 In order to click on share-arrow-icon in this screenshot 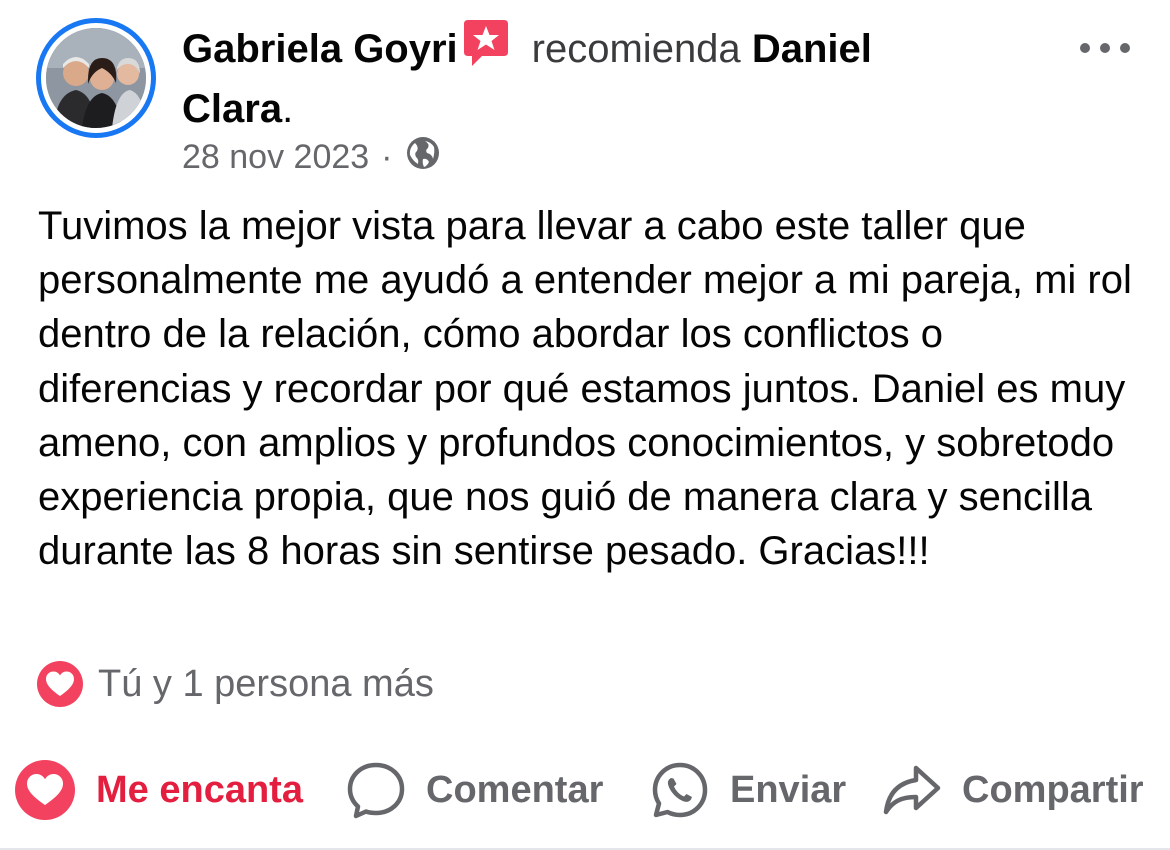, I will do `click(912, 790)`.